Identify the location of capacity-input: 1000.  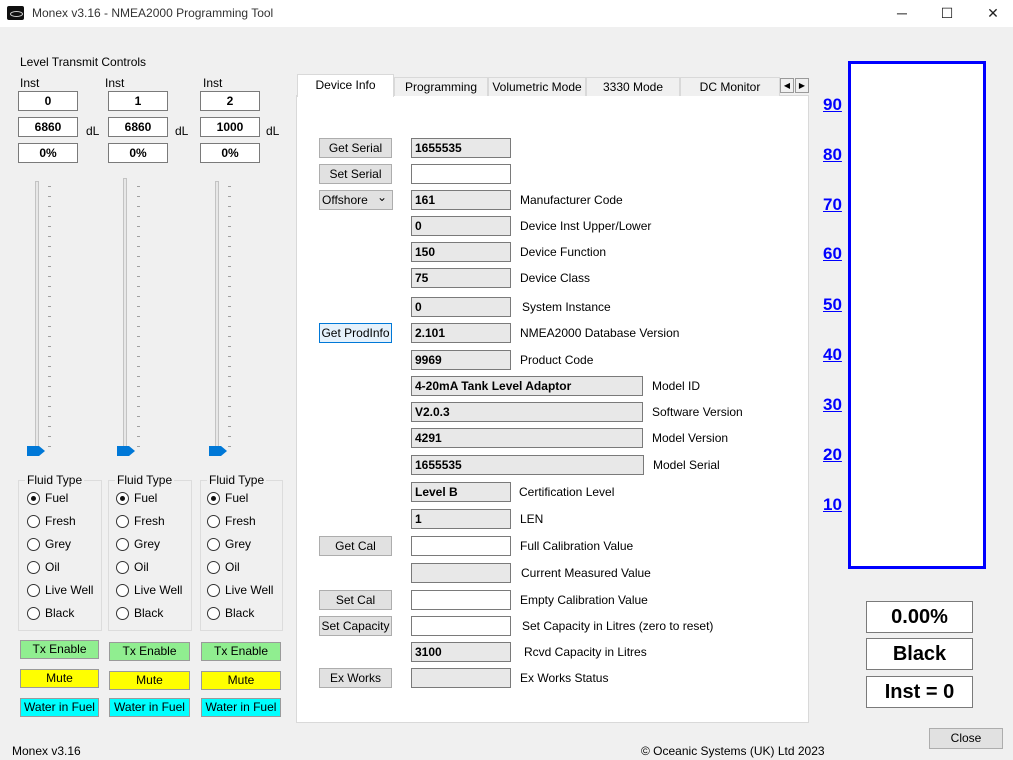
(230, 127).